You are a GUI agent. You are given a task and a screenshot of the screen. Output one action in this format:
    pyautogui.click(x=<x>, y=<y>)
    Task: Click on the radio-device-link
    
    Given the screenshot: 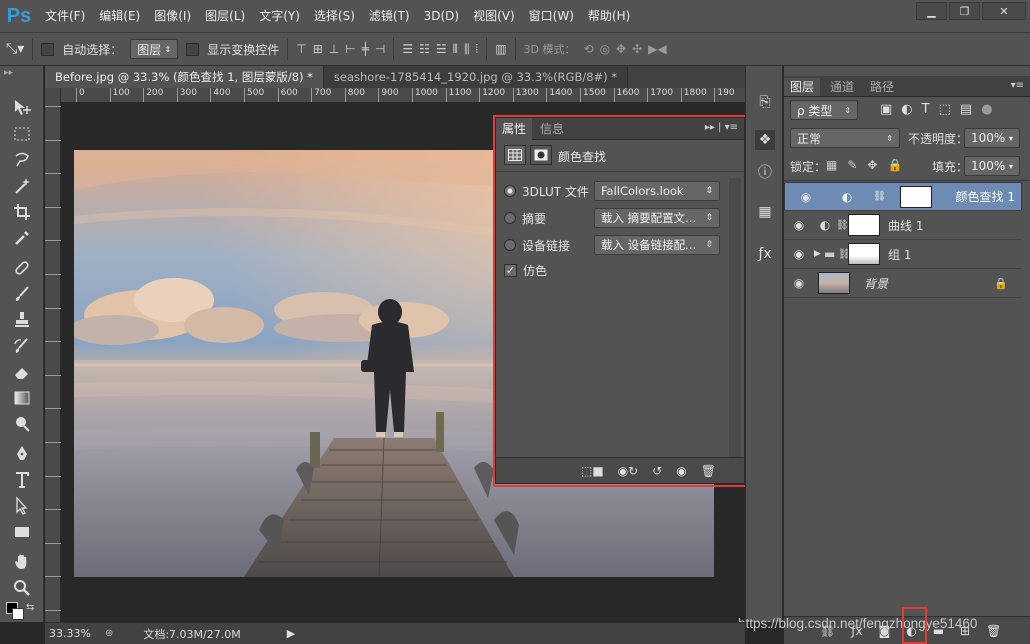 What is the action you would take?
    pyautogui.click(x=510, y=245)
    